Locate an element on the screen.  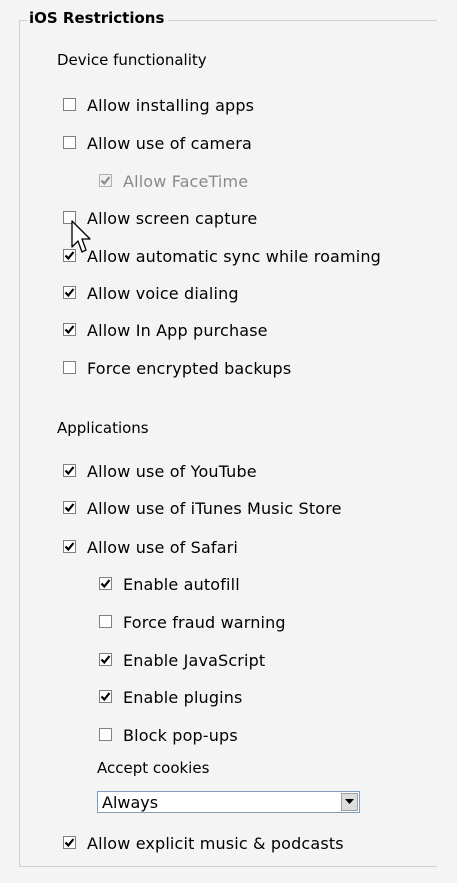
checkbox-label: Enable plugins is located at coordinates (183, 697).